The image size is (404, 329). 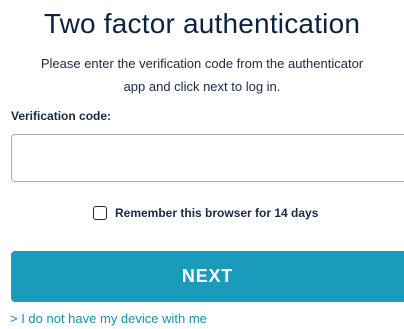 I want to click on remember-browser-checkbox, so click(x=100, y=213).